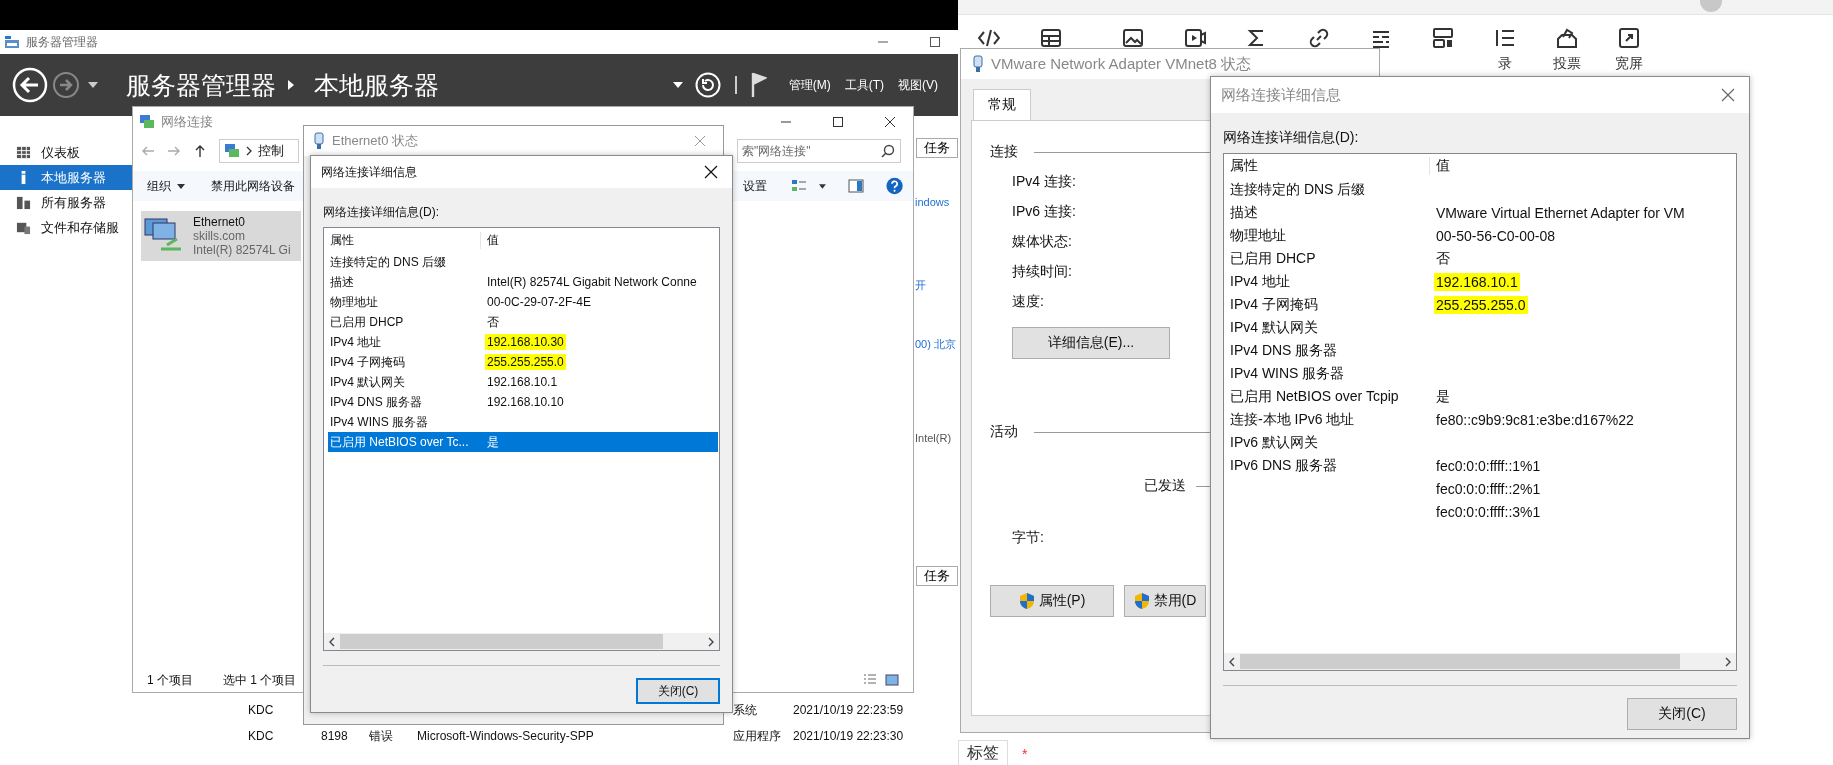  I want to click on image-icon, so click(1133, 38).